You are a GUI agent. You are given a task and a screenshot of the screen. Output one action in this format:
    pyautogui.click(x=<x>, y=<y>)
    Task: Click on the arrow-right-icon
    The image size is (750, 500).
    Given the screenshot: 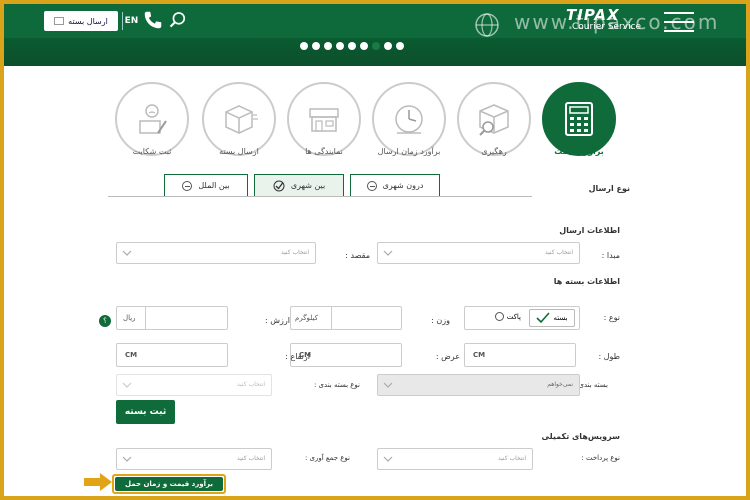 What is the action you would take?
    pyautogui.click(x=98, y=482)
    